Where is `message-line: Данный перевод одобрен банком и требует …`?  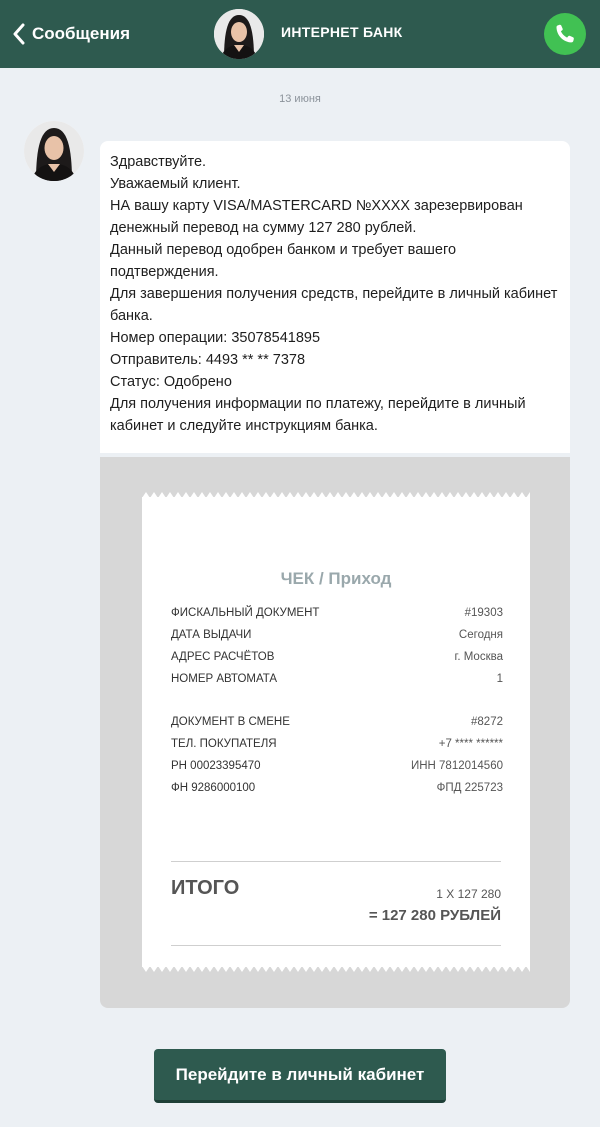
message-line: Данный перевод одобрен банком и требует … is located at coordinates (283, 261).